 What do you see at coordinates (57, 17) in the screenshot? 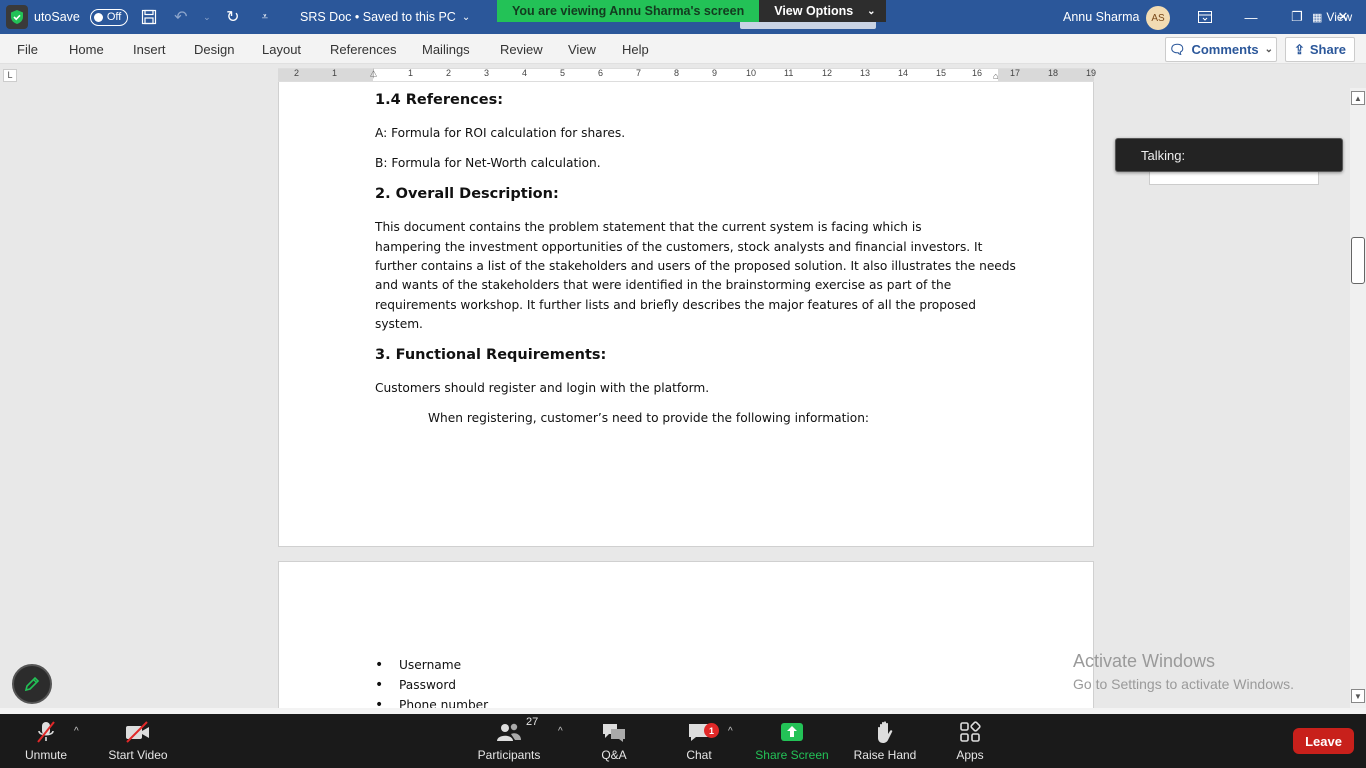
I see `autosave-label: utoSave` at bounding box center [57, 17].